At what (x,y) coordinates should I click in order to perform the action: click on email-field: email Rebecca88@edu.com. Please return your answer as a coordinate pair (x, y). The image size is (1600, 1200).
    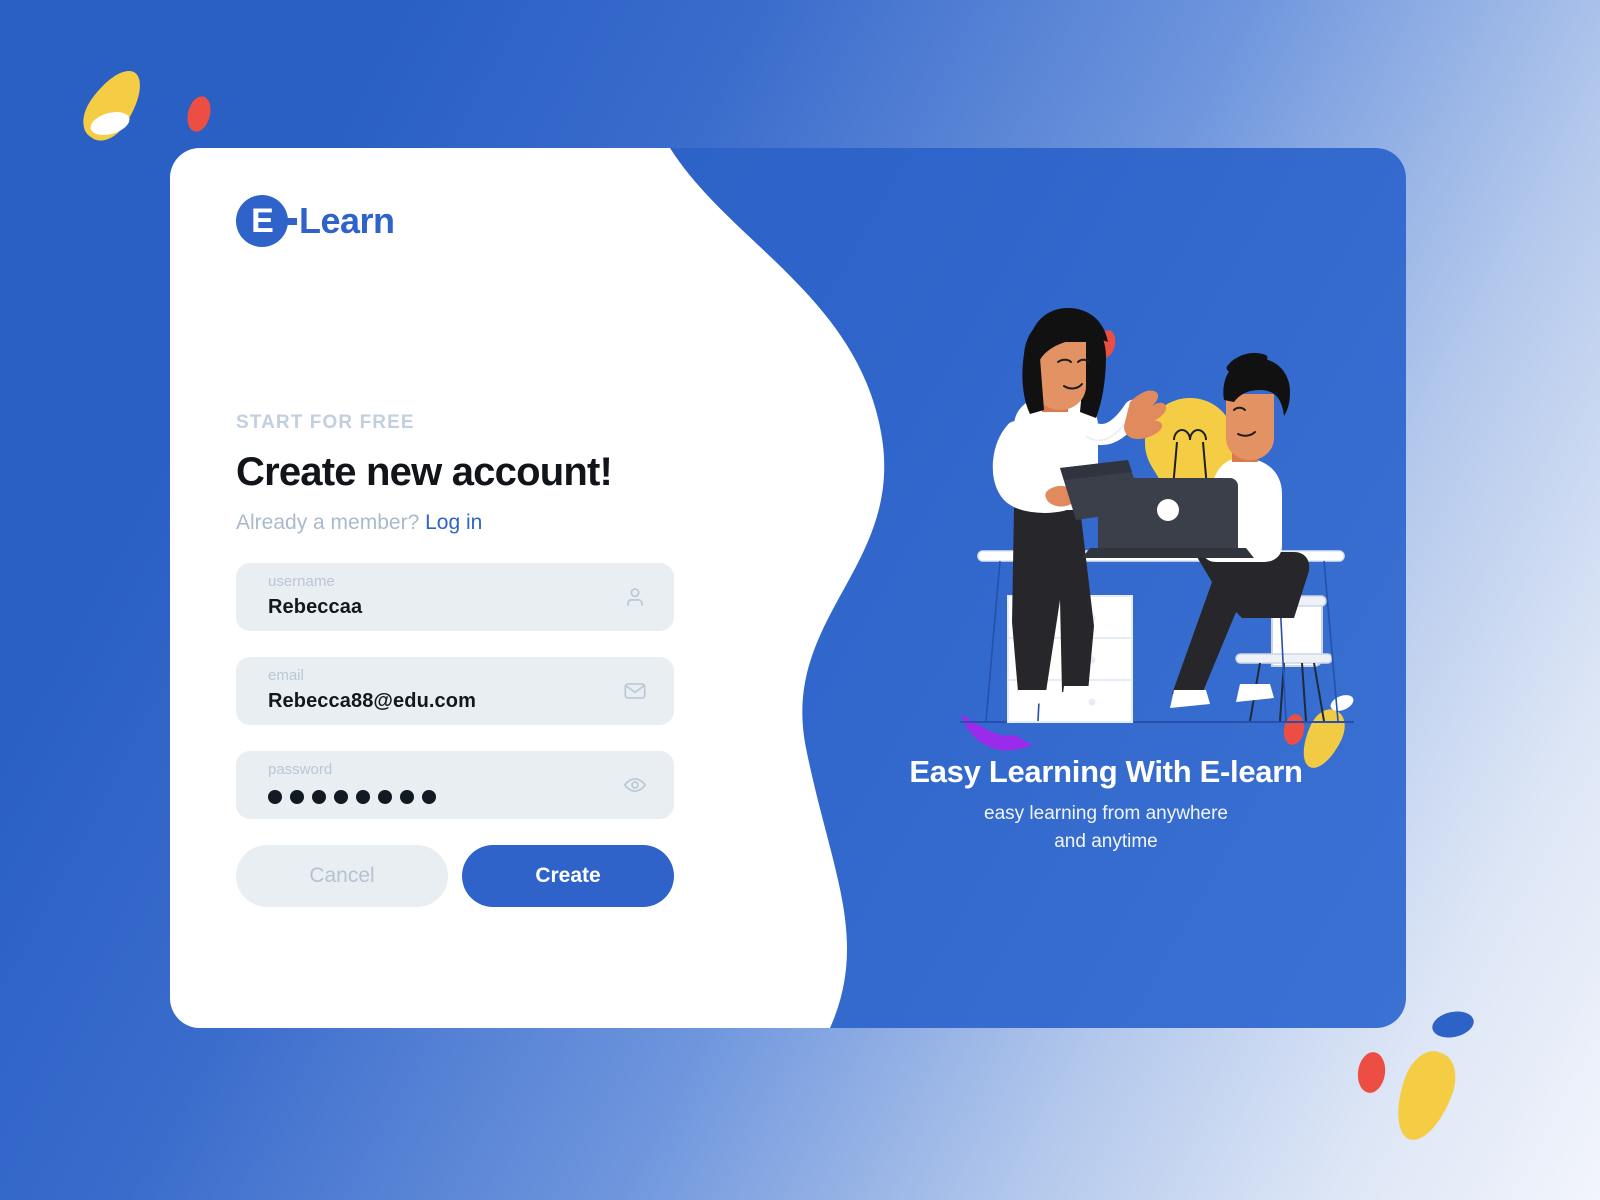
    Looking at the image, I should click on (455, 691).